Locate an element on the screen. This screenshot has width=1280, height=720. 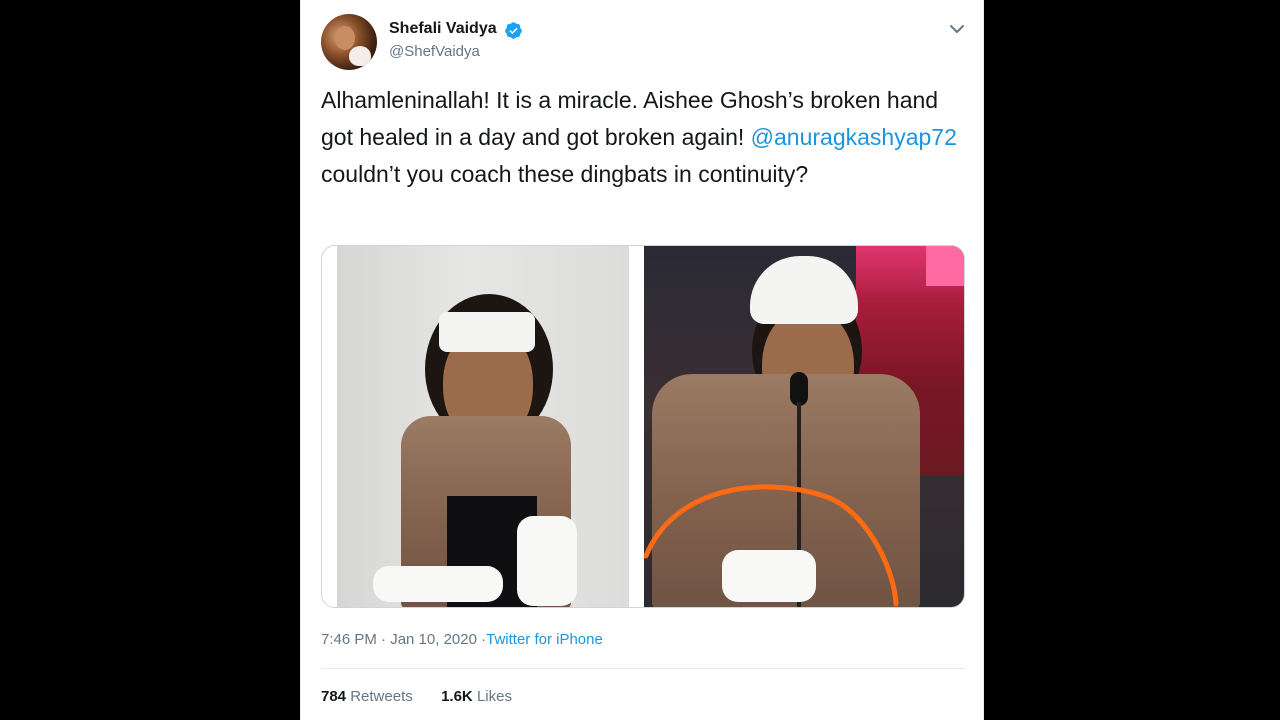
avatar is located at coordinates (349, 42).